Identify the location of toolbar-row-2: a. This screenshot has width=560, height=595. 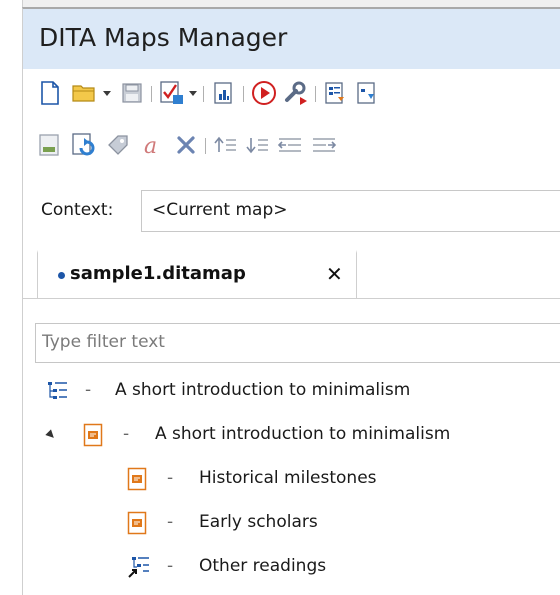
(297, 145).